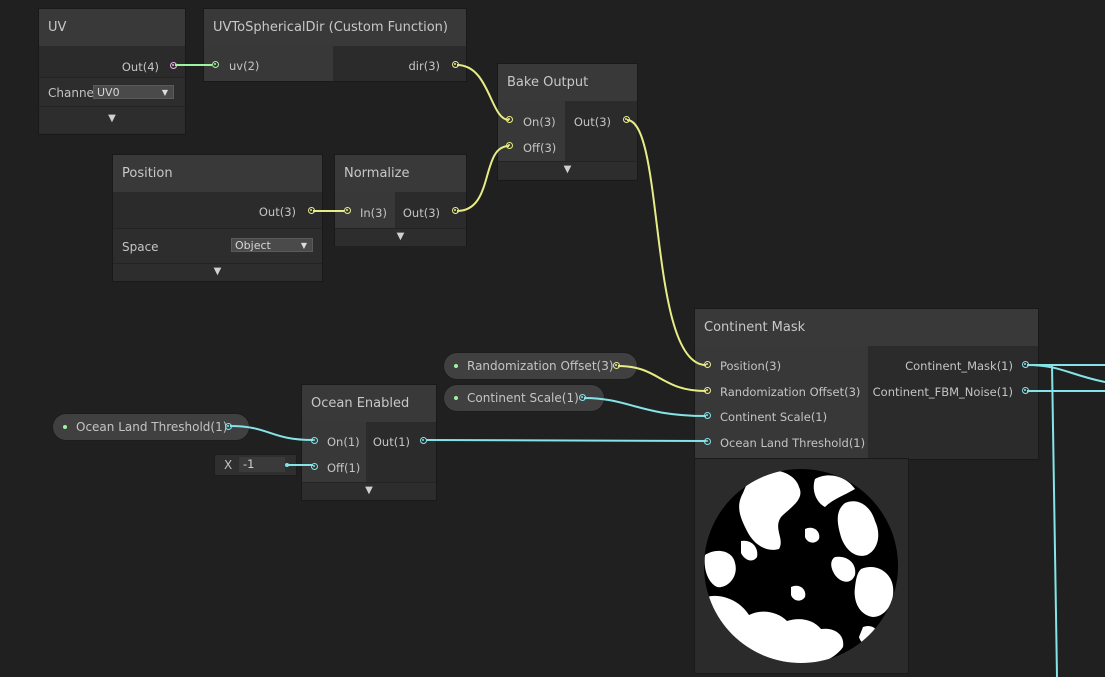  What do you see at coordinates (314, 466) in the screenshot?
I see `ocean-off-port` at bounding box center [314, 466].